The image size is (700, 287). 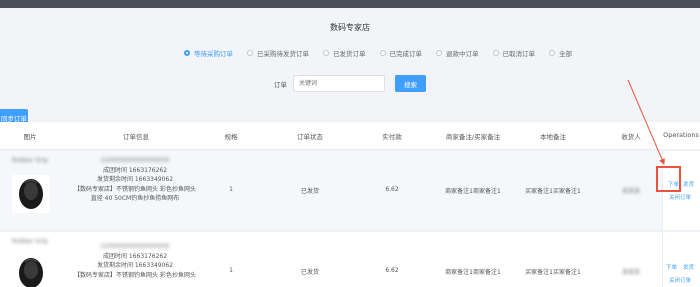 I want to click on header-receiver: 收货人, so click(x=631, y=137).